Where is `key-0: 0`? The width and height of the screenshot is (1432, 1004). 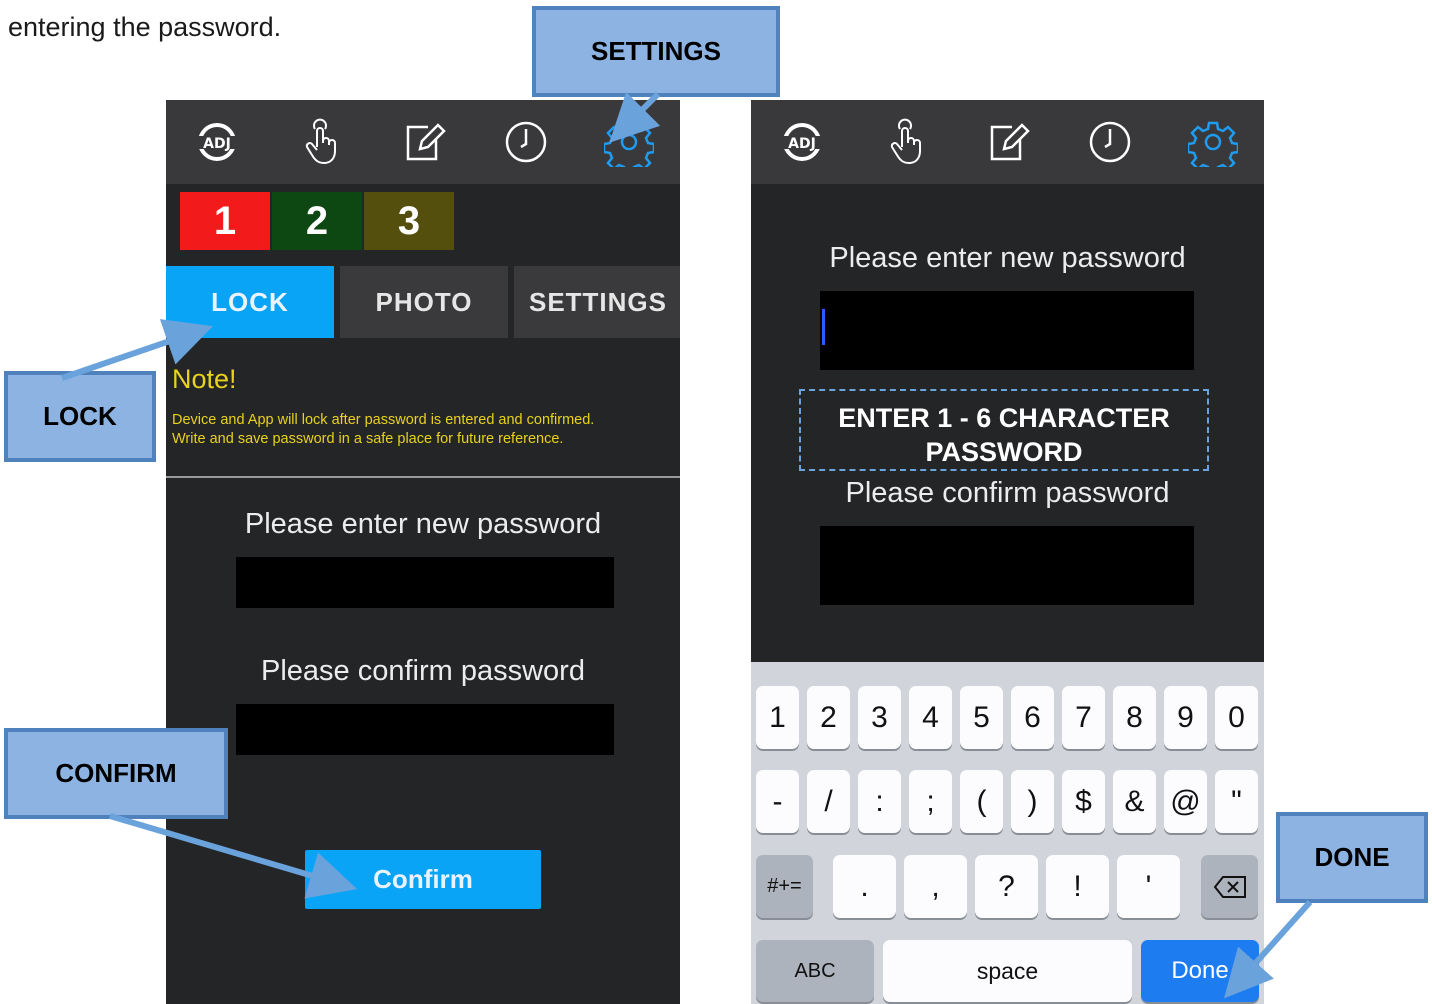 key-0: 0 is located at coordinates (1236, 717).